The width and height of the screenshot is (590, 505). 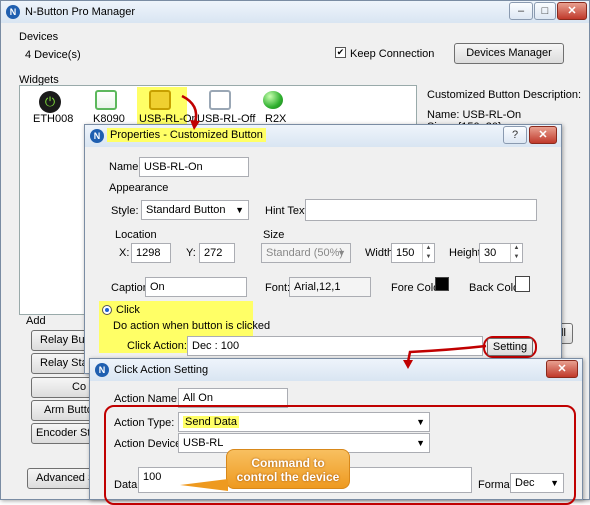 I want to click on arrowhead-setting-to-dialog, so click(x=408, y=364).